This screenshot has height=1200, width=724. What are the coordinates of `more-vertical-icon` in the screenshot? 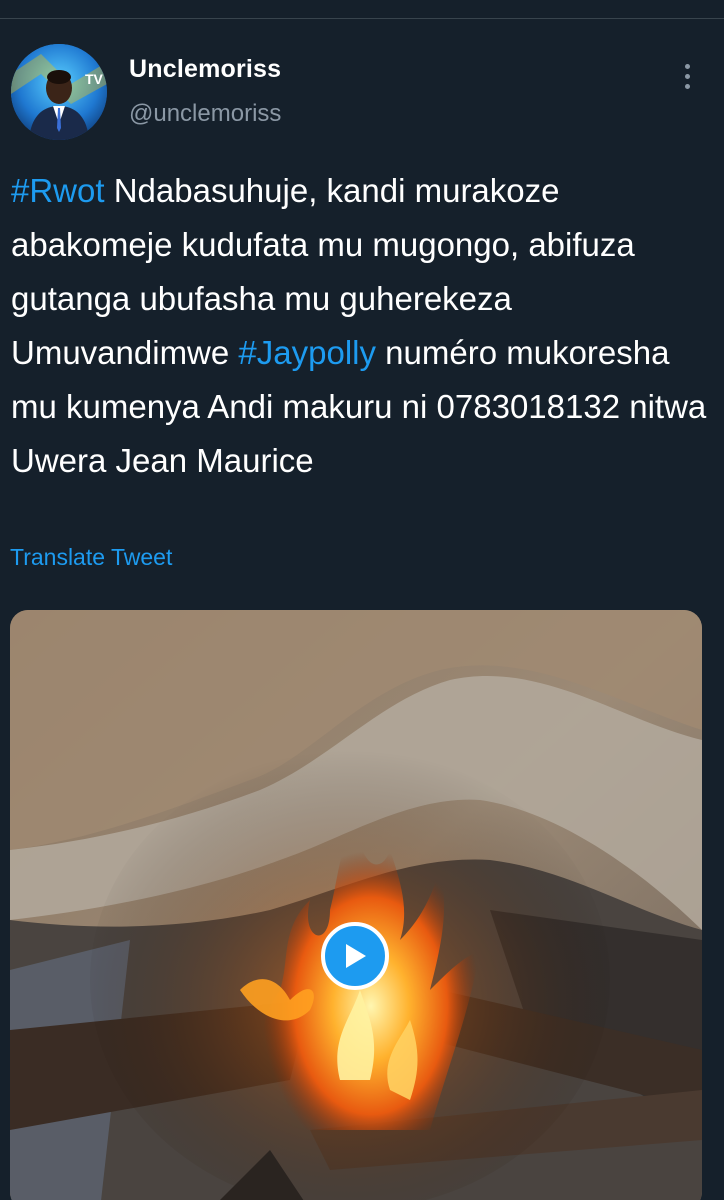 It's located at (687, 66).